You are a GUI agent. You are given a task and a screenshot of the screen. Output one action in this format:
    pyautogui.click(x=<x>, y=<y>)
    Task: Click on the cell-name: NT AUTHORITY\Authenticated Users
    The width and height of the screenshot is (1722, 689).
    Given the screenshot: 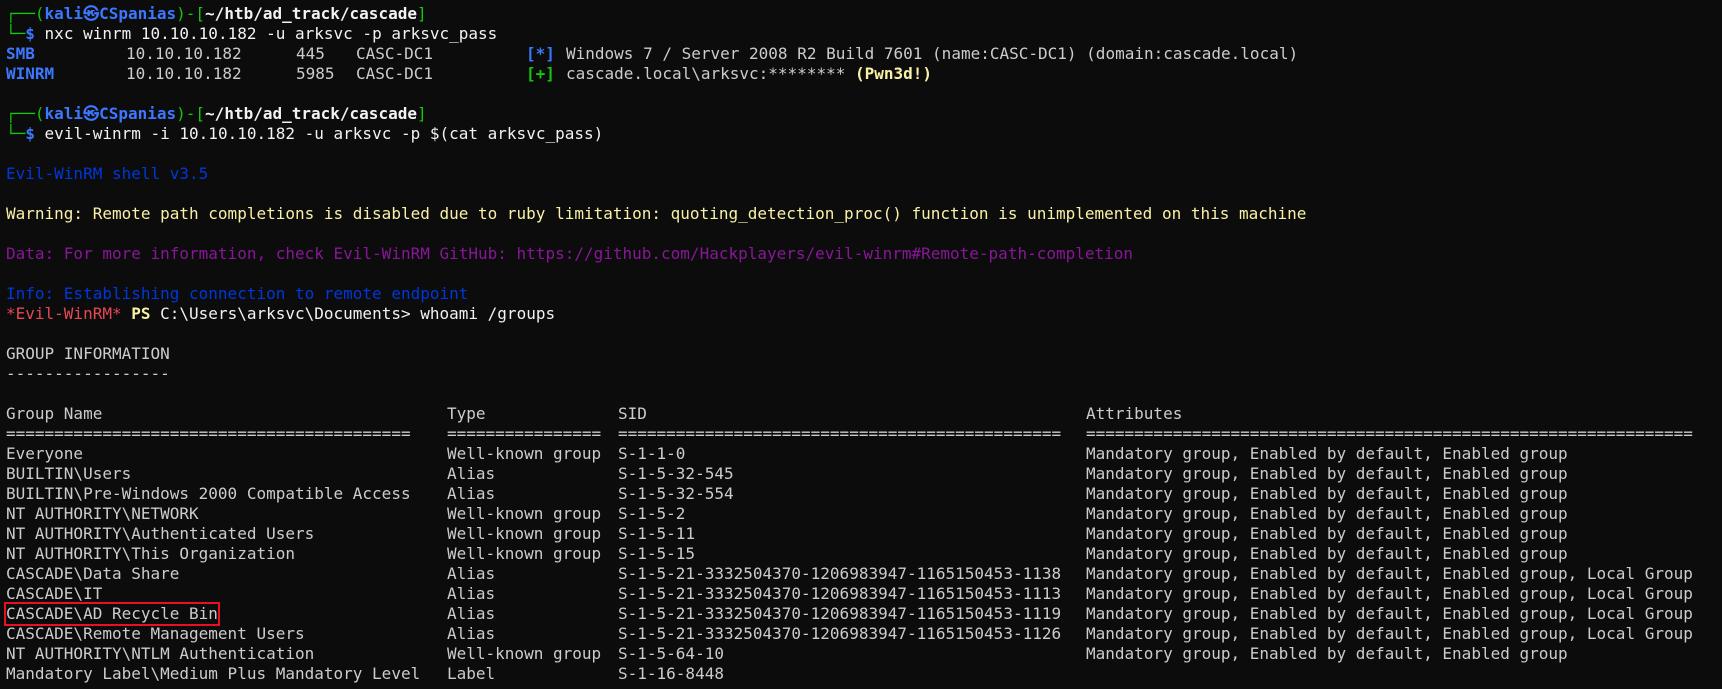 What is the action you would take?
    pyautogui.click(x=160, y=533)
    